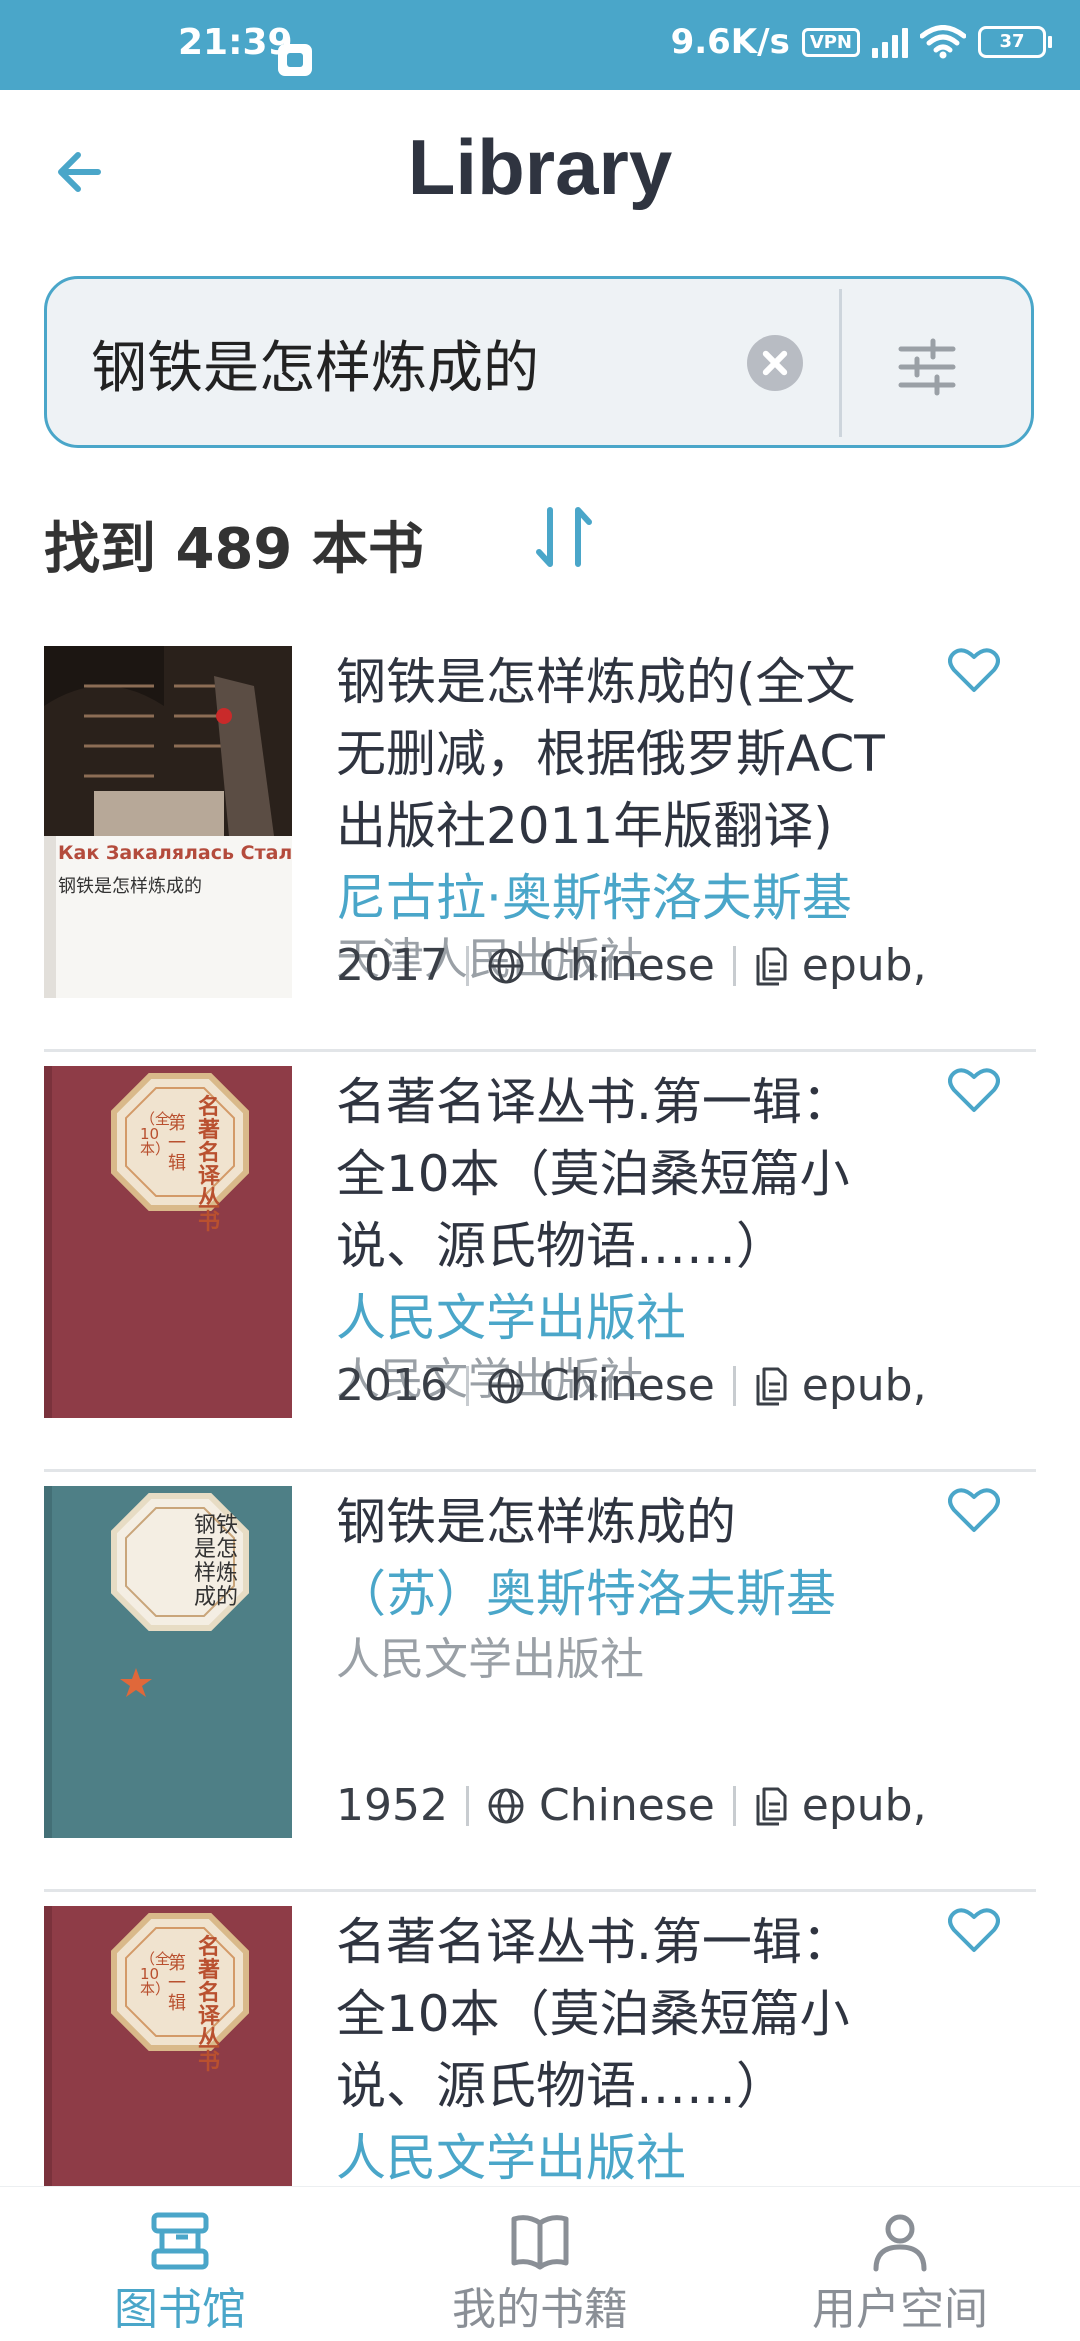  What do you see at coordinates (392, 1385) in the screenshot?
I see `book-year: 2016` at bounding box center [392, 1385].